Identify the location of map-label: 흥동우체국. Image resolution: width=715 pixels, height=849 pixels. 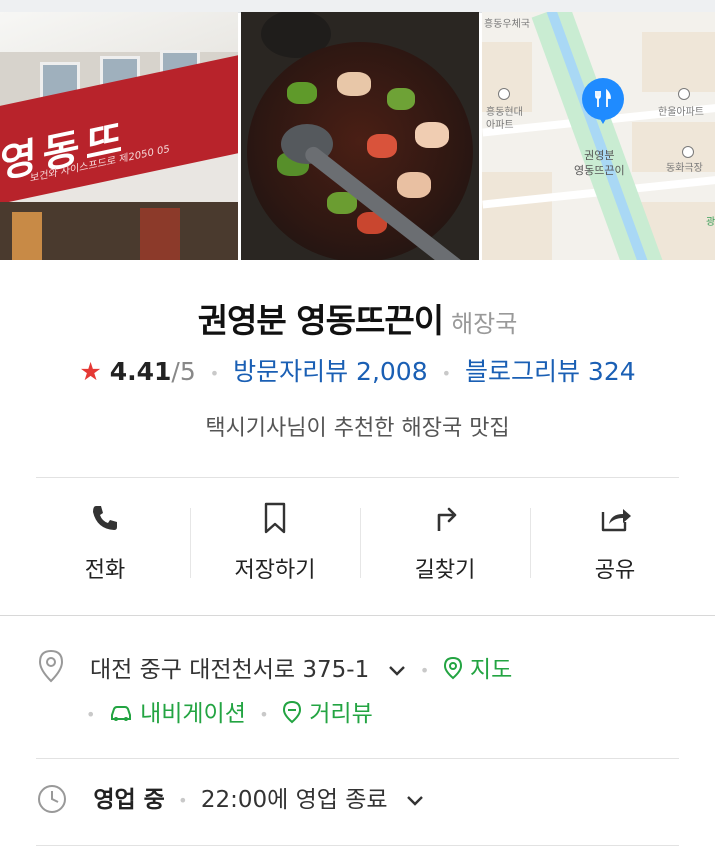
(507, 24).